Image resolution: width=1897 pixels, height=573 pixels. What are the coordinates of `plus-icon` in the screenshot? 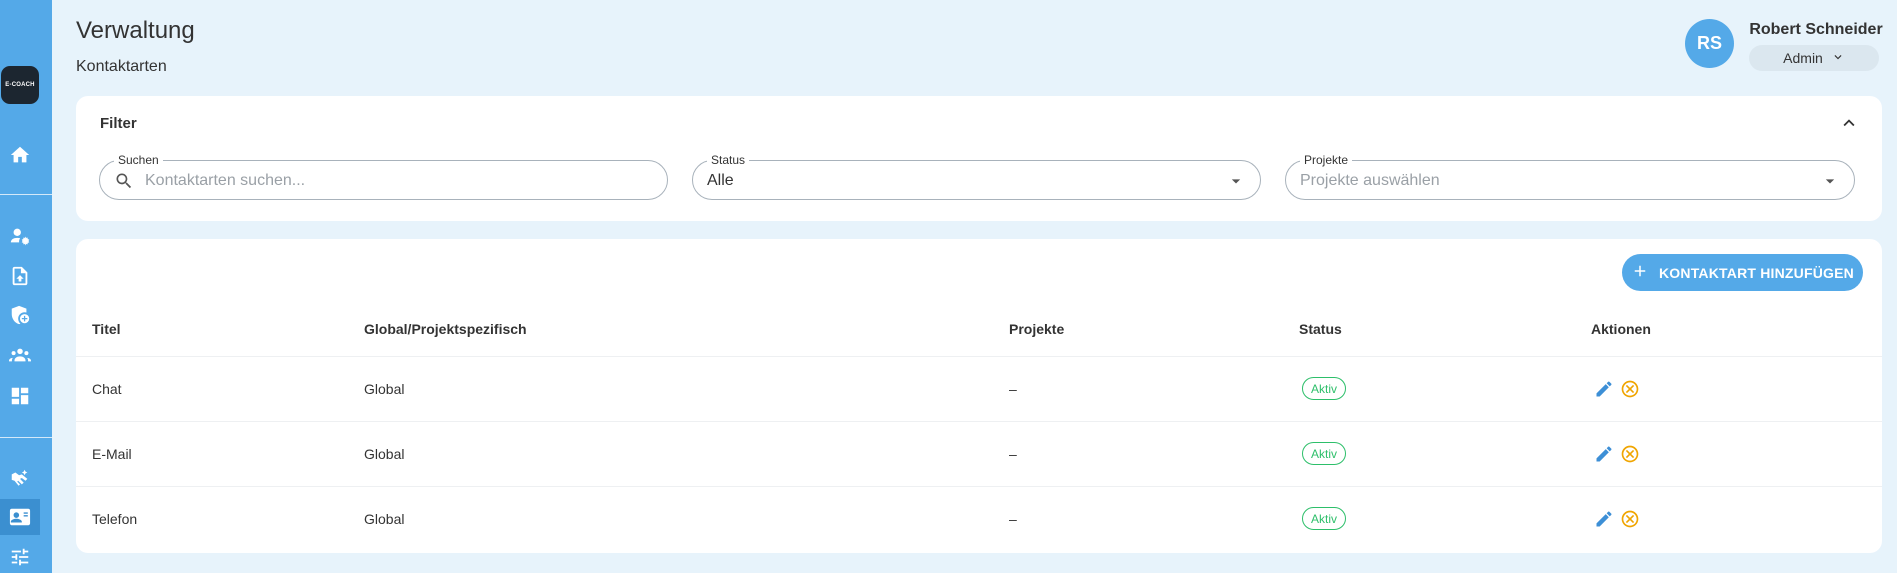 It's located at (1640, 272).